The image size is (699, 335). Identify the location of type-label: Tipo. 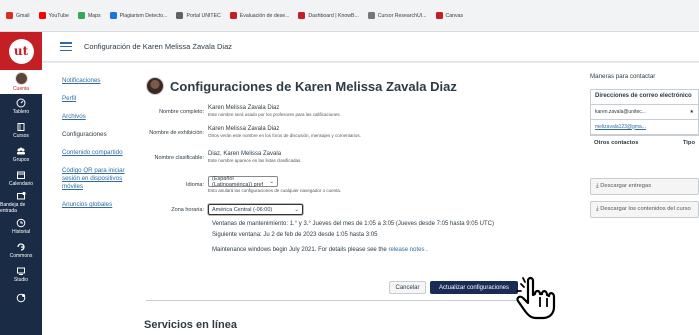
(688, 142).